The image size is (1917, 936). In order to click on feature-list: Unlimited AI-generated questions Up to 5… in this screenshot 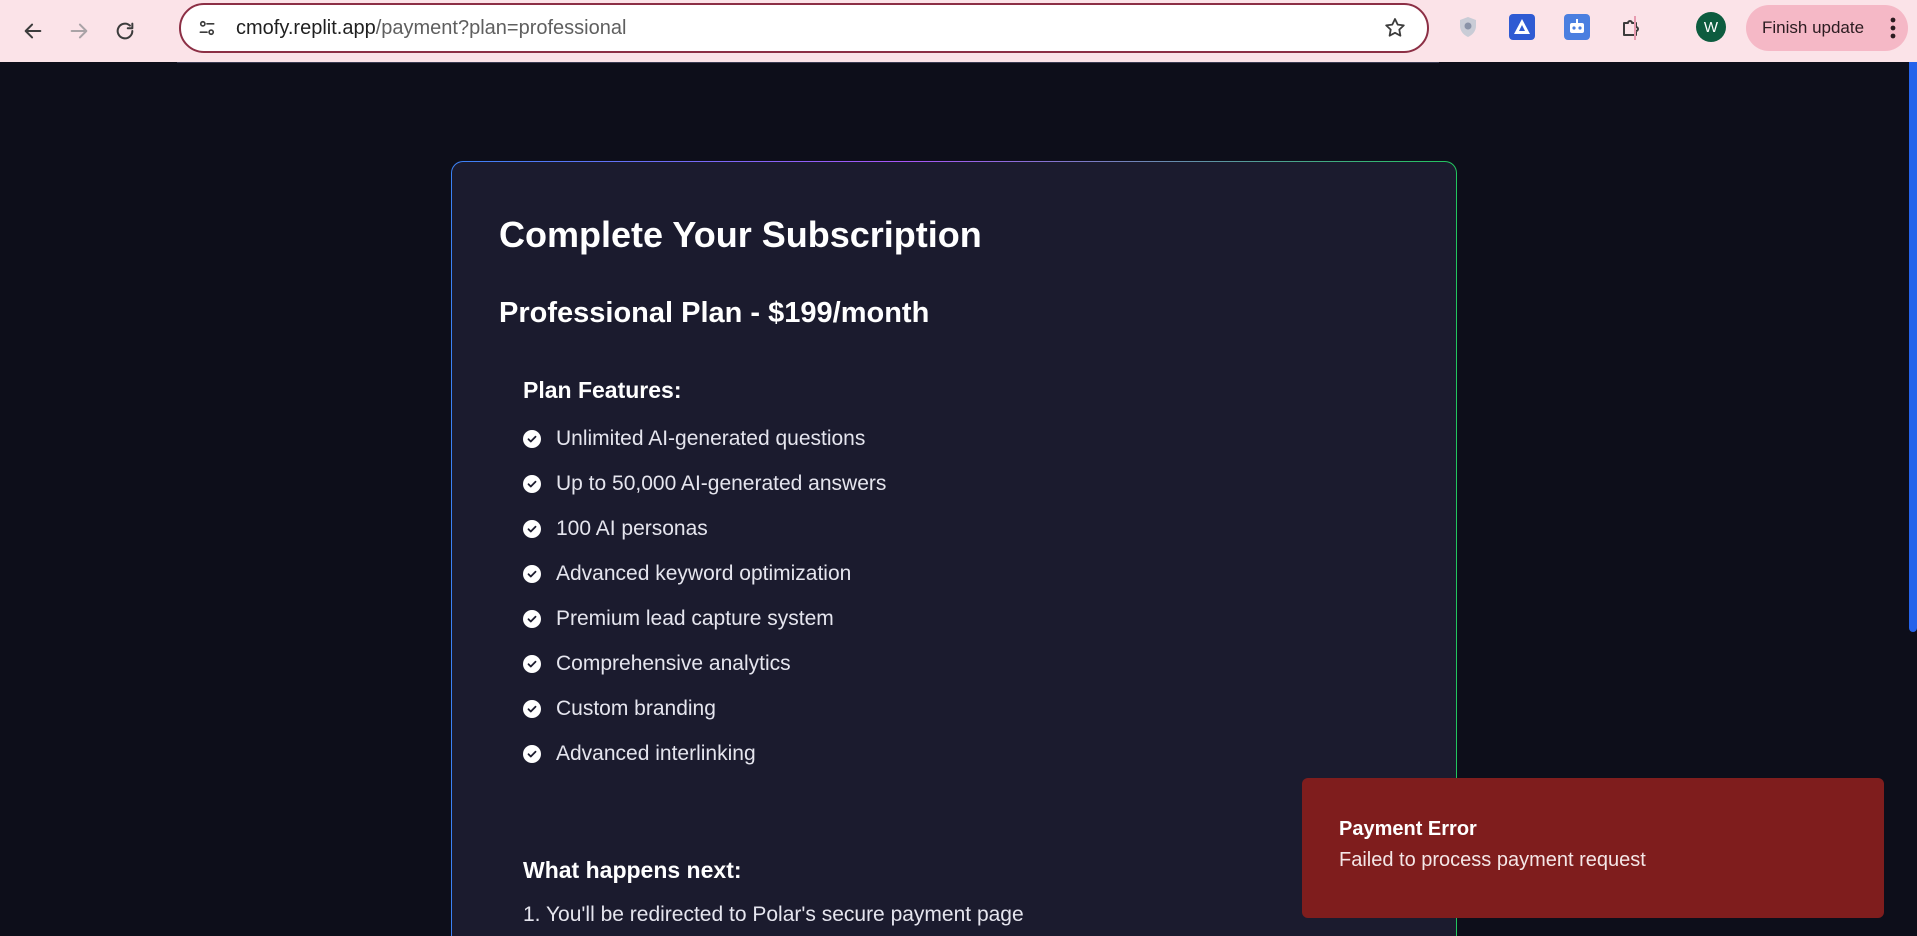, I will do `click(704, 596)`.